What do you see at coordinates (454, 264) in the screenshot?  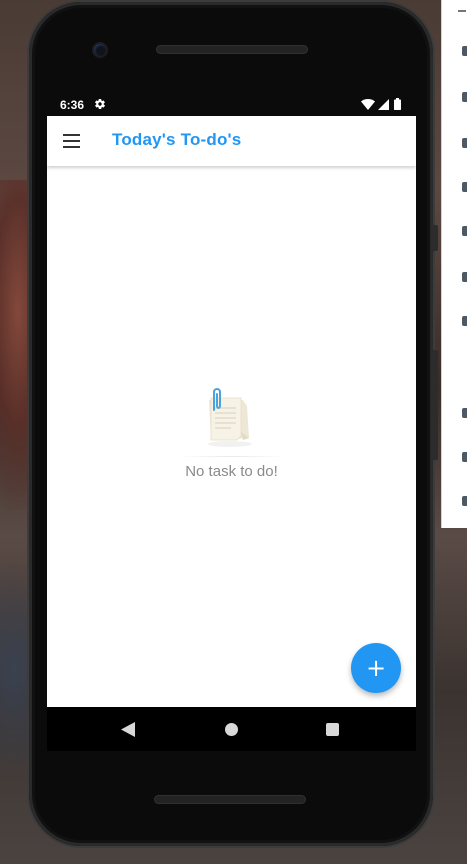 I see `emulator-side-panel` at bounding box center [454, 264].